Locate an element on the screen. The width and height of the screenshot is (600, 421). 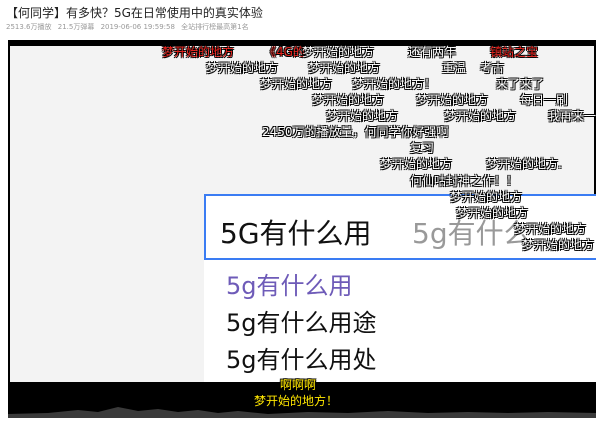
danmaku-comment: 《4G的 is located at coordinates (284, 52).